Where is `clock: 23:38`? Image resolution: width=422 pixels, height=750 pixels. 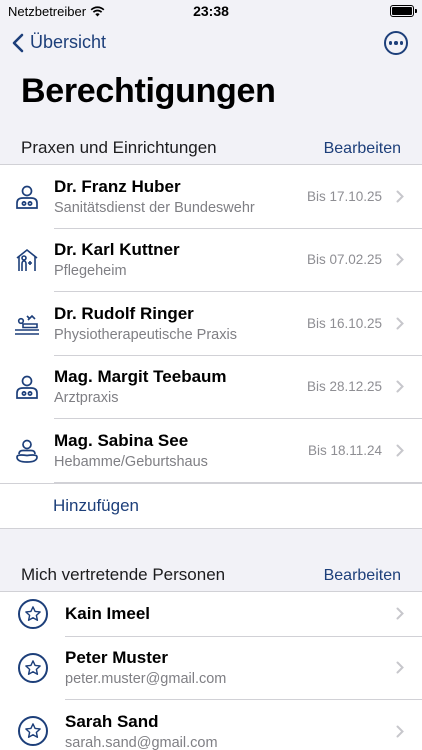 clock: 23:38 is located at coordinates (211, 11).